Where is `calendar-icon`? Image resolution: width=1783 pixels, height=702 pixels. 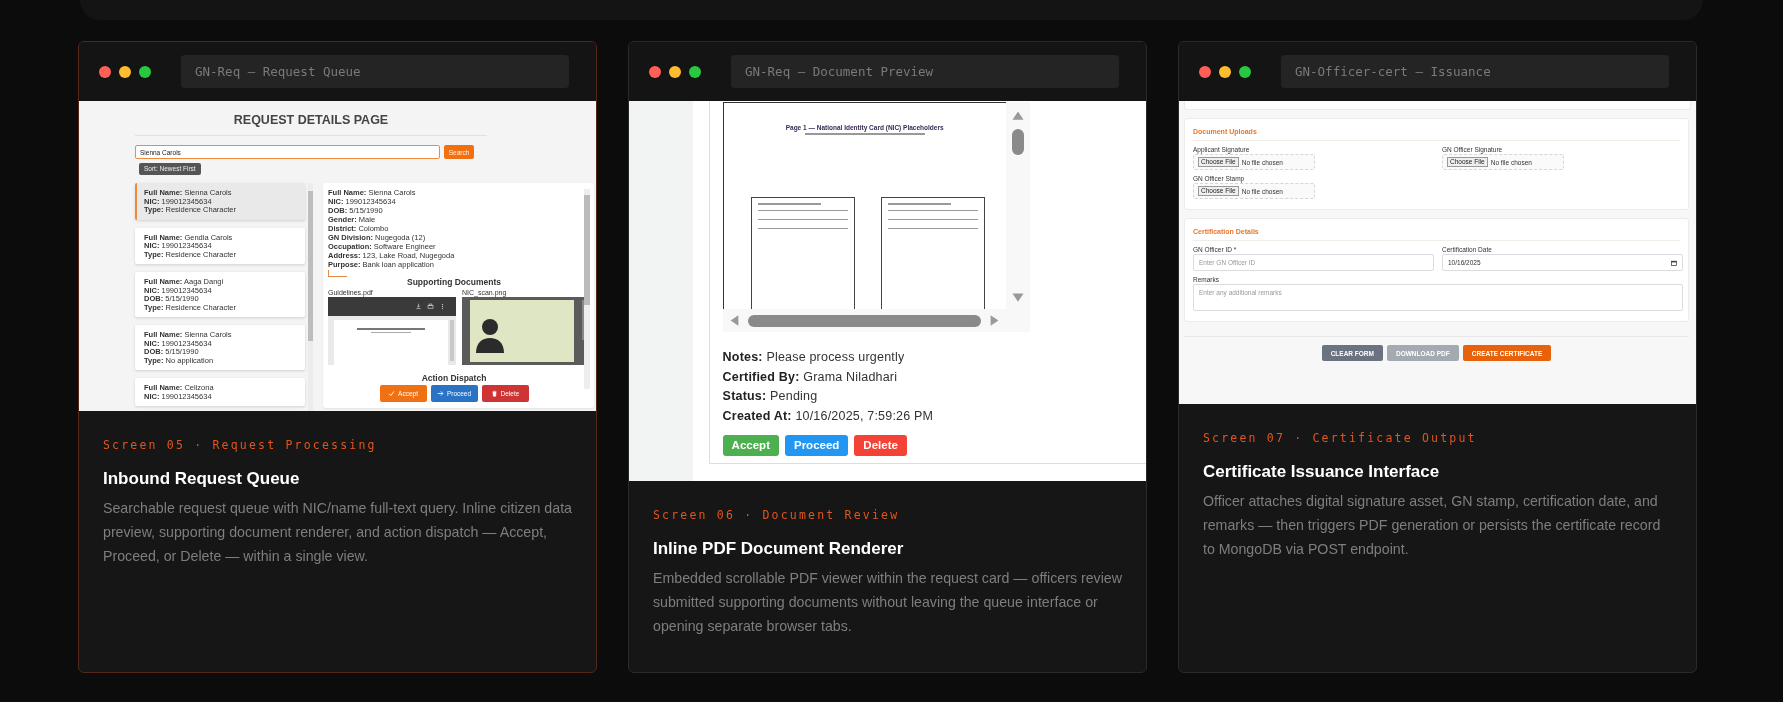 calendar-icon is located at coordinates (1674, 262).